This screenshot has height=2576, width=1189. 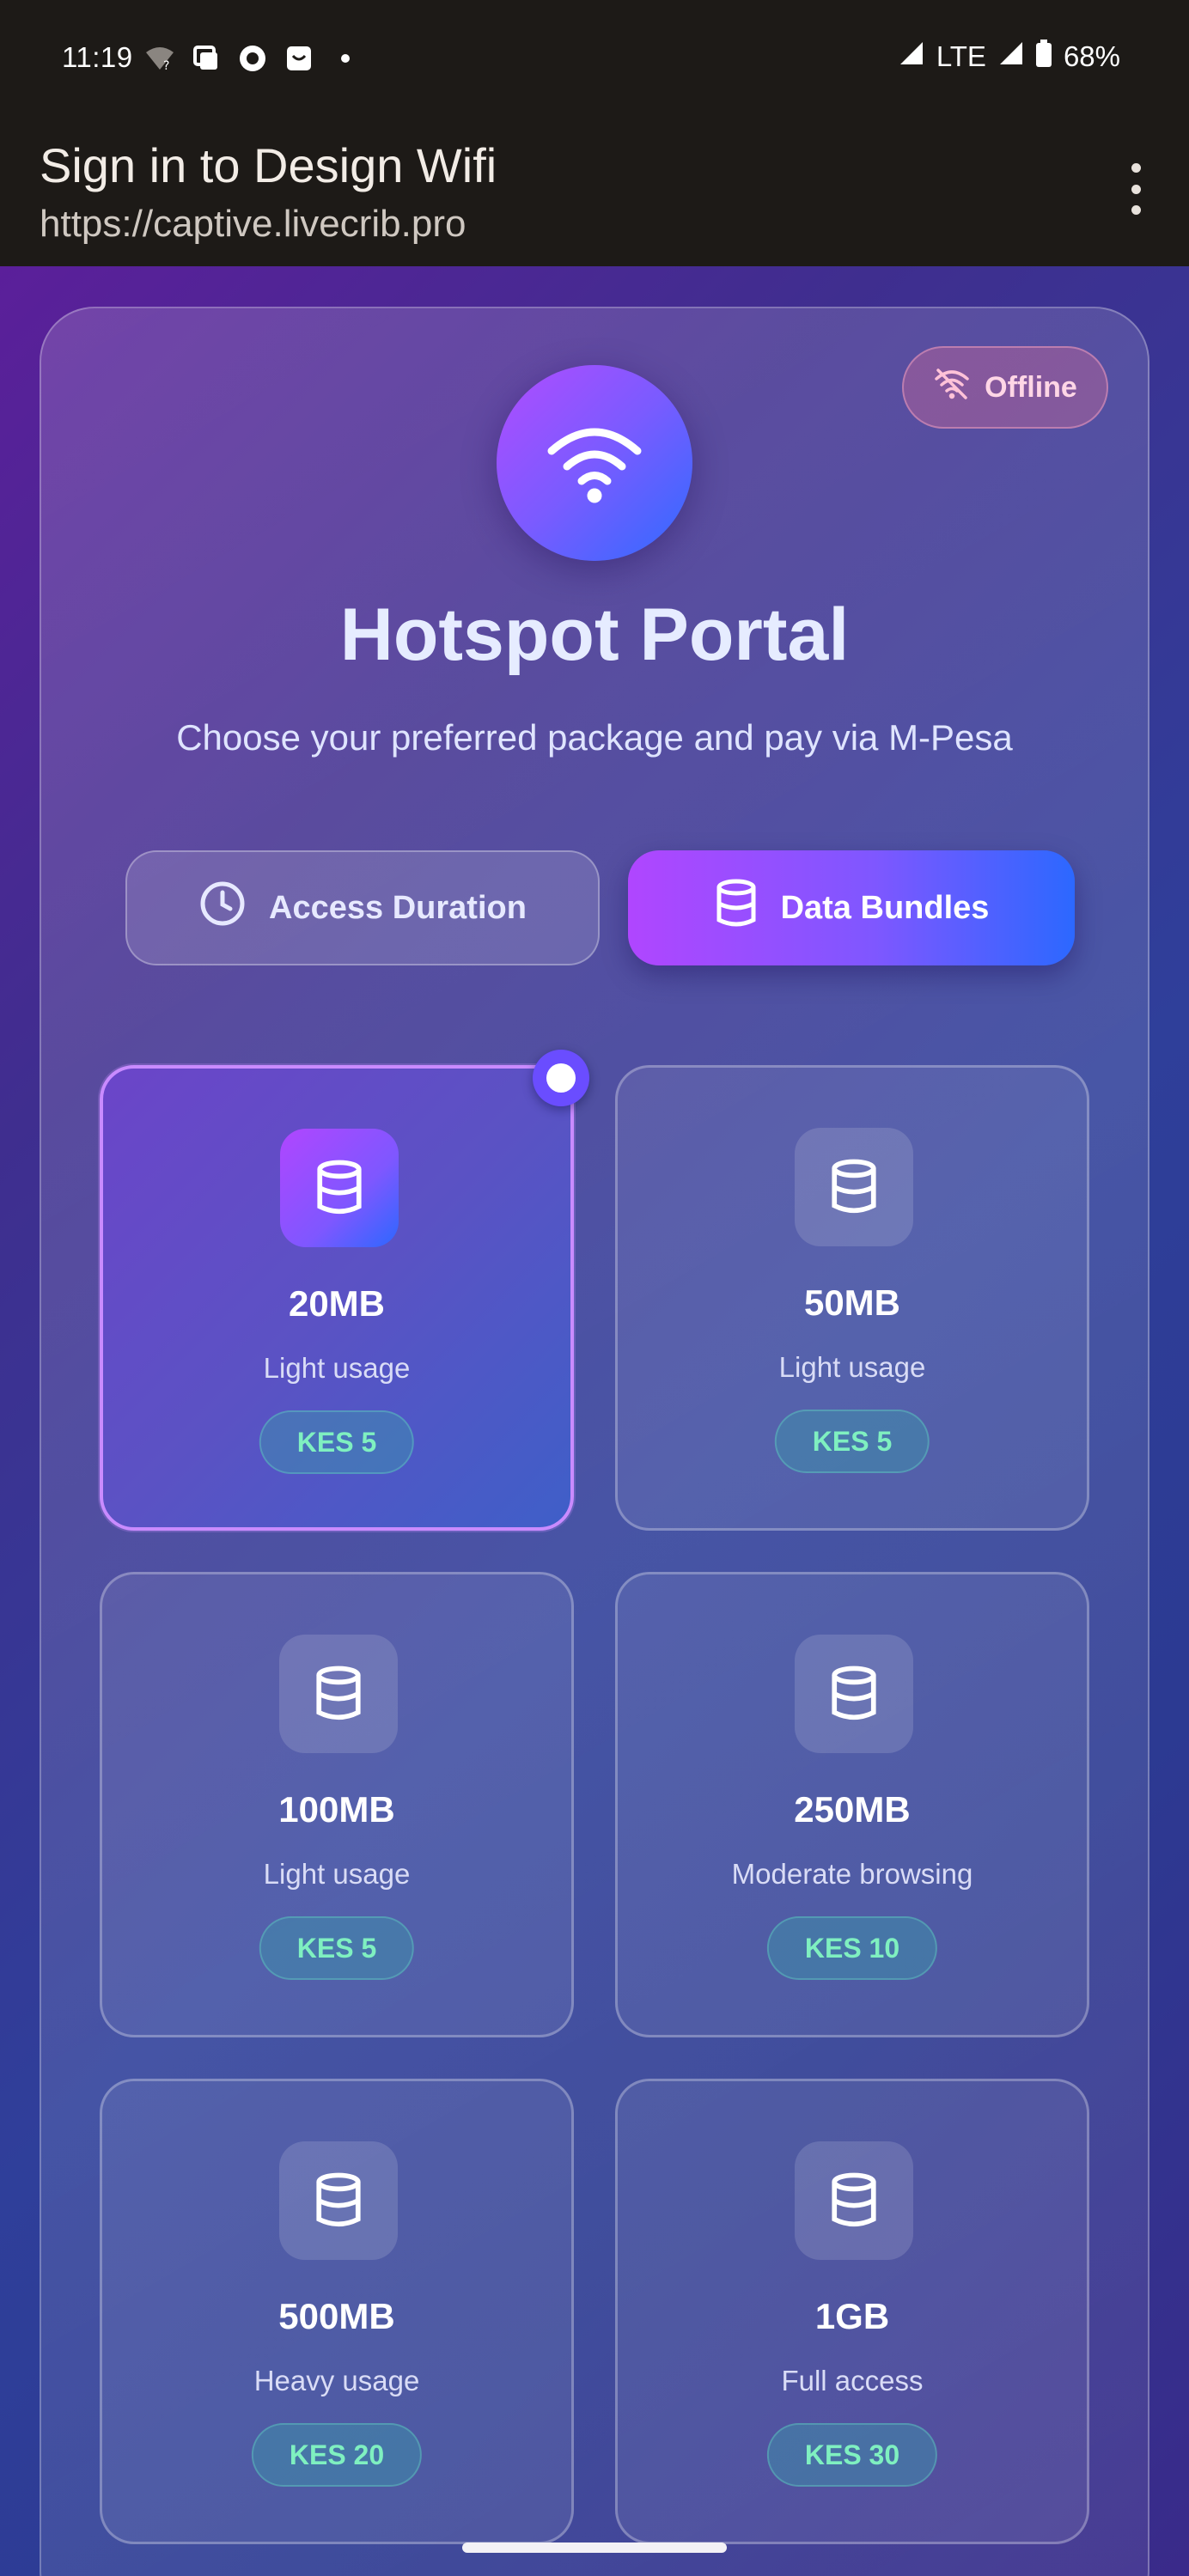 I want to click on package-description: Moderate browsing, so click(x=852, y=1874).